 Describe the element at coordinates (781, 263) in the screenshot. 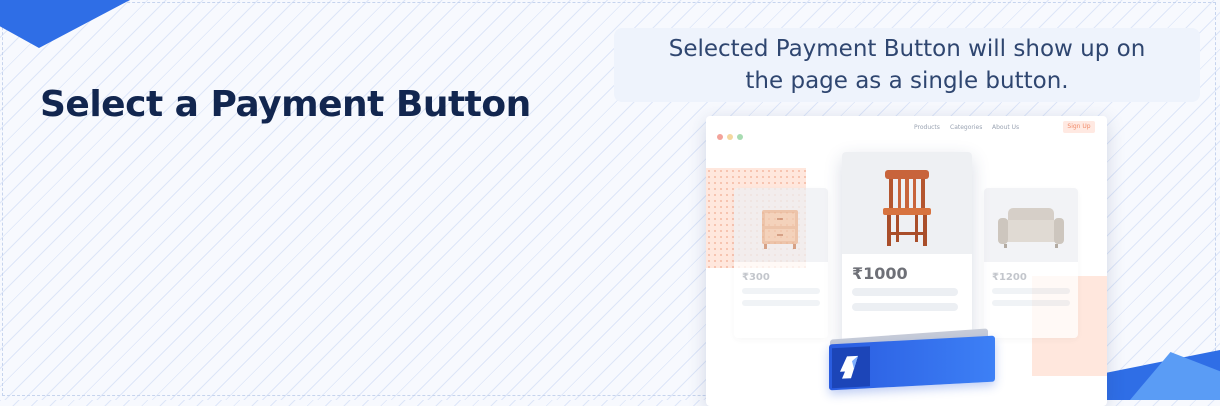

I see `product-card-nightstand: ₹300` at that location.